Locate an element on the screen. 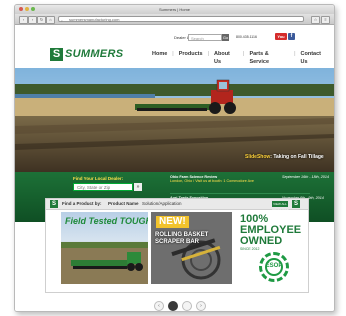 Image resolution: width=346 pixels, height=316 pixels. view-all-mark: S is located at coordinates (296, 204).